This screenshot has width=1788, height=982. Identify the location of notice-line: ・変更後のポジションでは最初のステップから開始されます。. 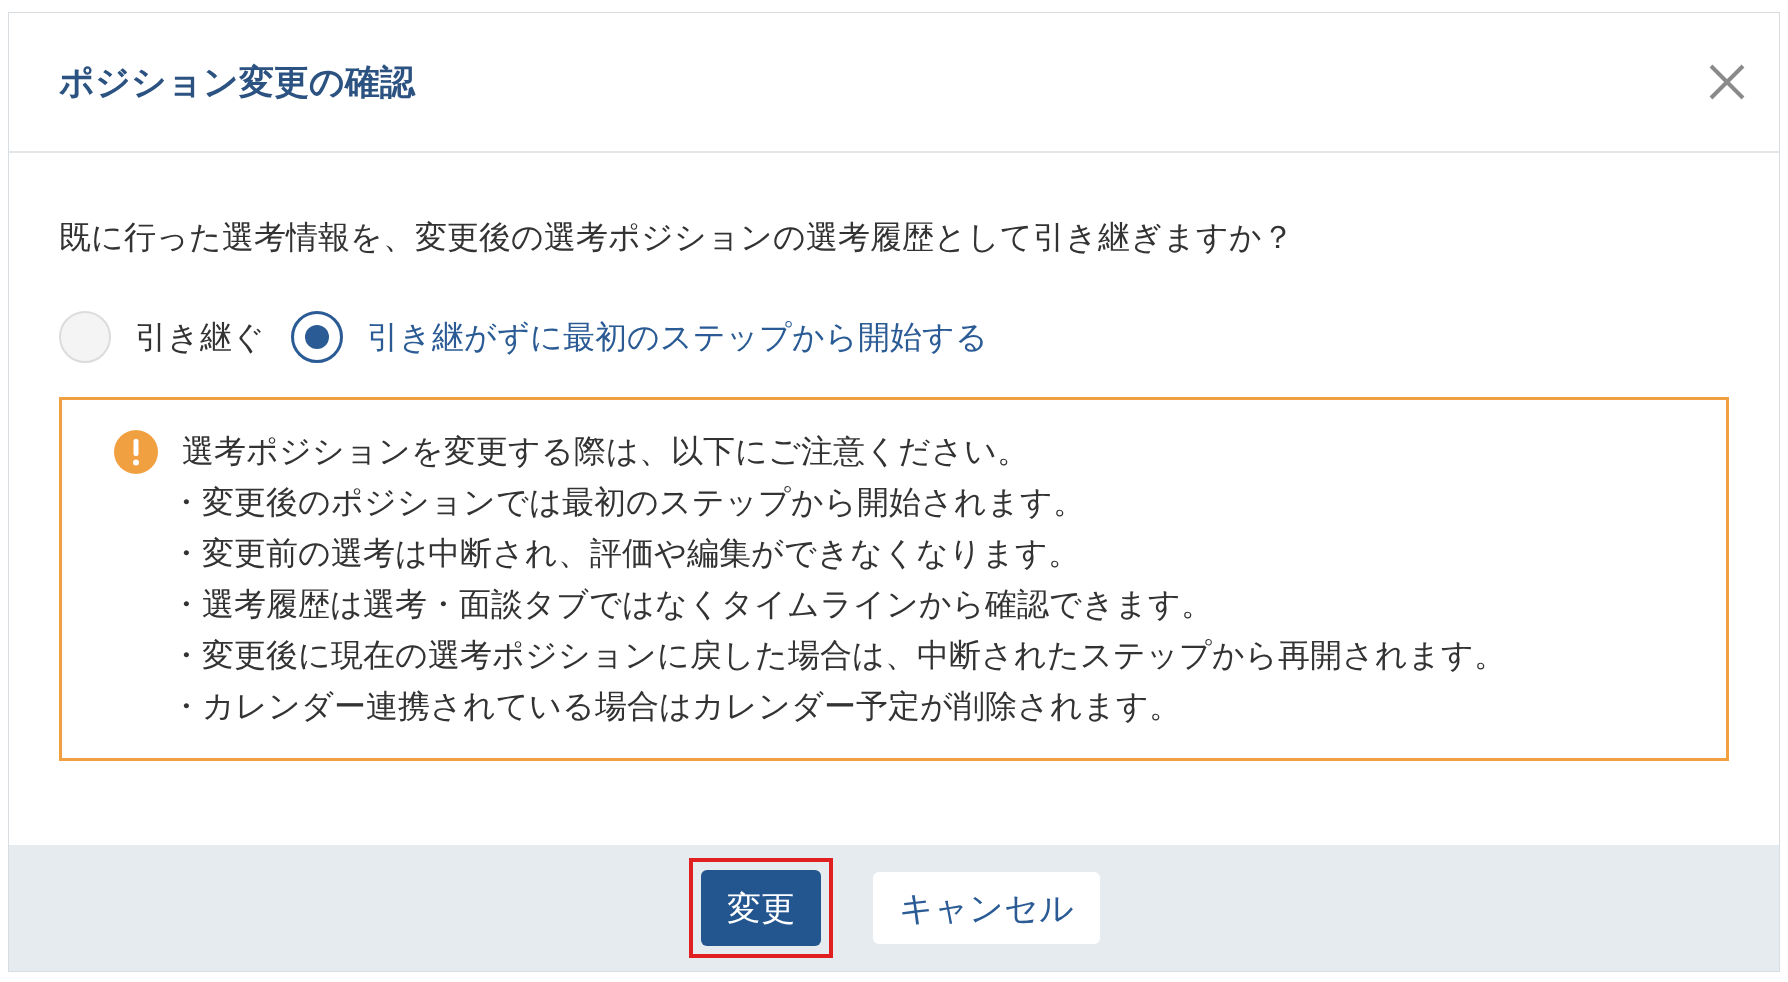
(628, 502).